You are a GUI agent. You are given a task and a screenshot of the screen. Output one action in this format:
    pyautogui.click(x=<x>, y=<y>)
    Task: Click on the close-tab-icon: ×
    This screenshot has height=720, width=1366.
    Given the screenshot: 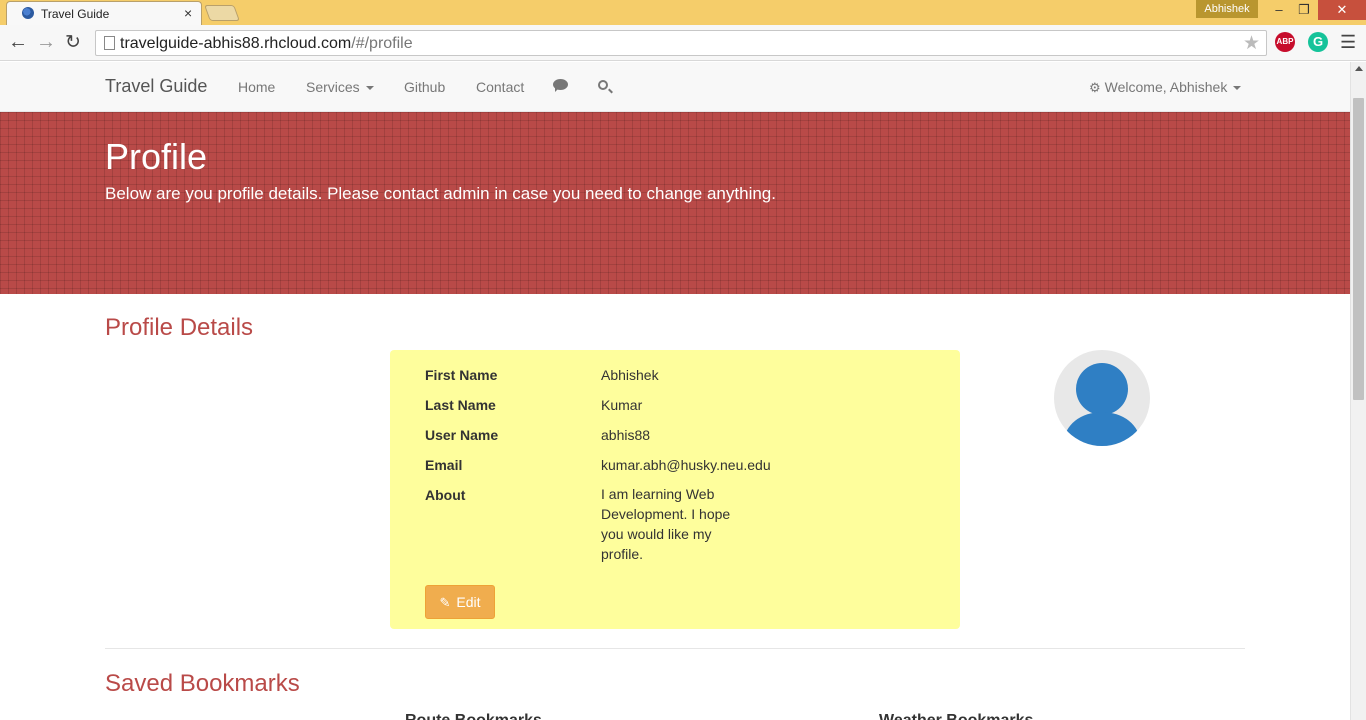 What is the action you would take?
    pyautogui.click(x=188, y=13)
    